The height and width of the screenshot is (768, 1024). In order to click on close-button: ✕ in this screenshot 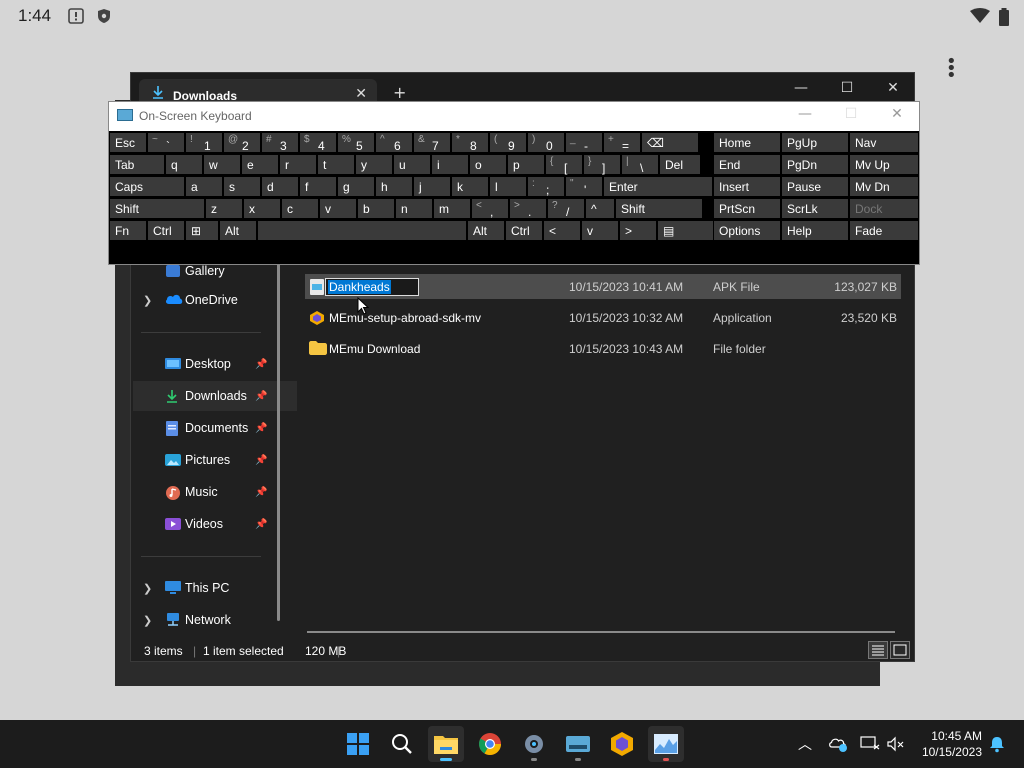, I will do `click(897, 114)`.